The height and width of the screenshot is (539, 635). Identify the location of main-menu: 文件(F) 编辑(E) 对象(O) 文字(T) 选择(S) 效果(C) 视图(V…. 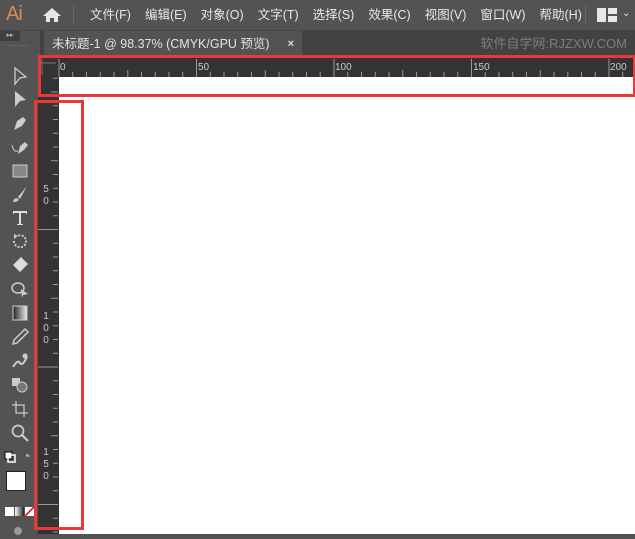
(343, 15).